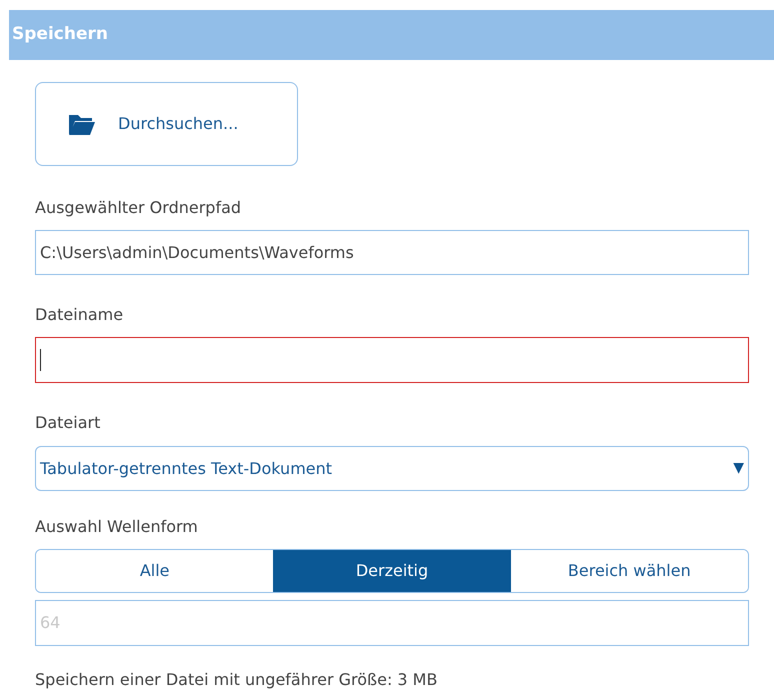  What do you see at coordinates (392, 468) in the screenshot?
I see `file-type-dropdown: Tabulator-getrenntes Text-Dokument ▼` at bounding box center [392, 468].